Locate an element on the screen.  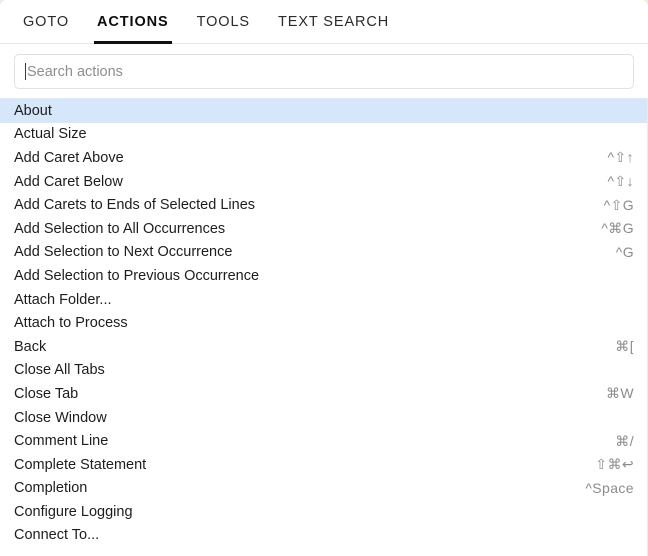
tab-goto: GOTO is located at coordinates (46, 22).